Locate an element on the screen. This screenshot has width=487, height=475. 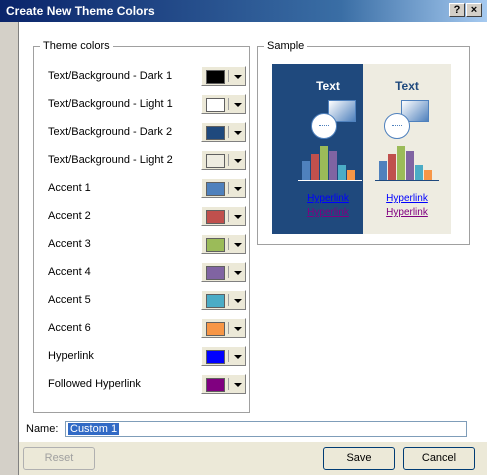
sample-dark-chart is located at coordinates (330, 163).